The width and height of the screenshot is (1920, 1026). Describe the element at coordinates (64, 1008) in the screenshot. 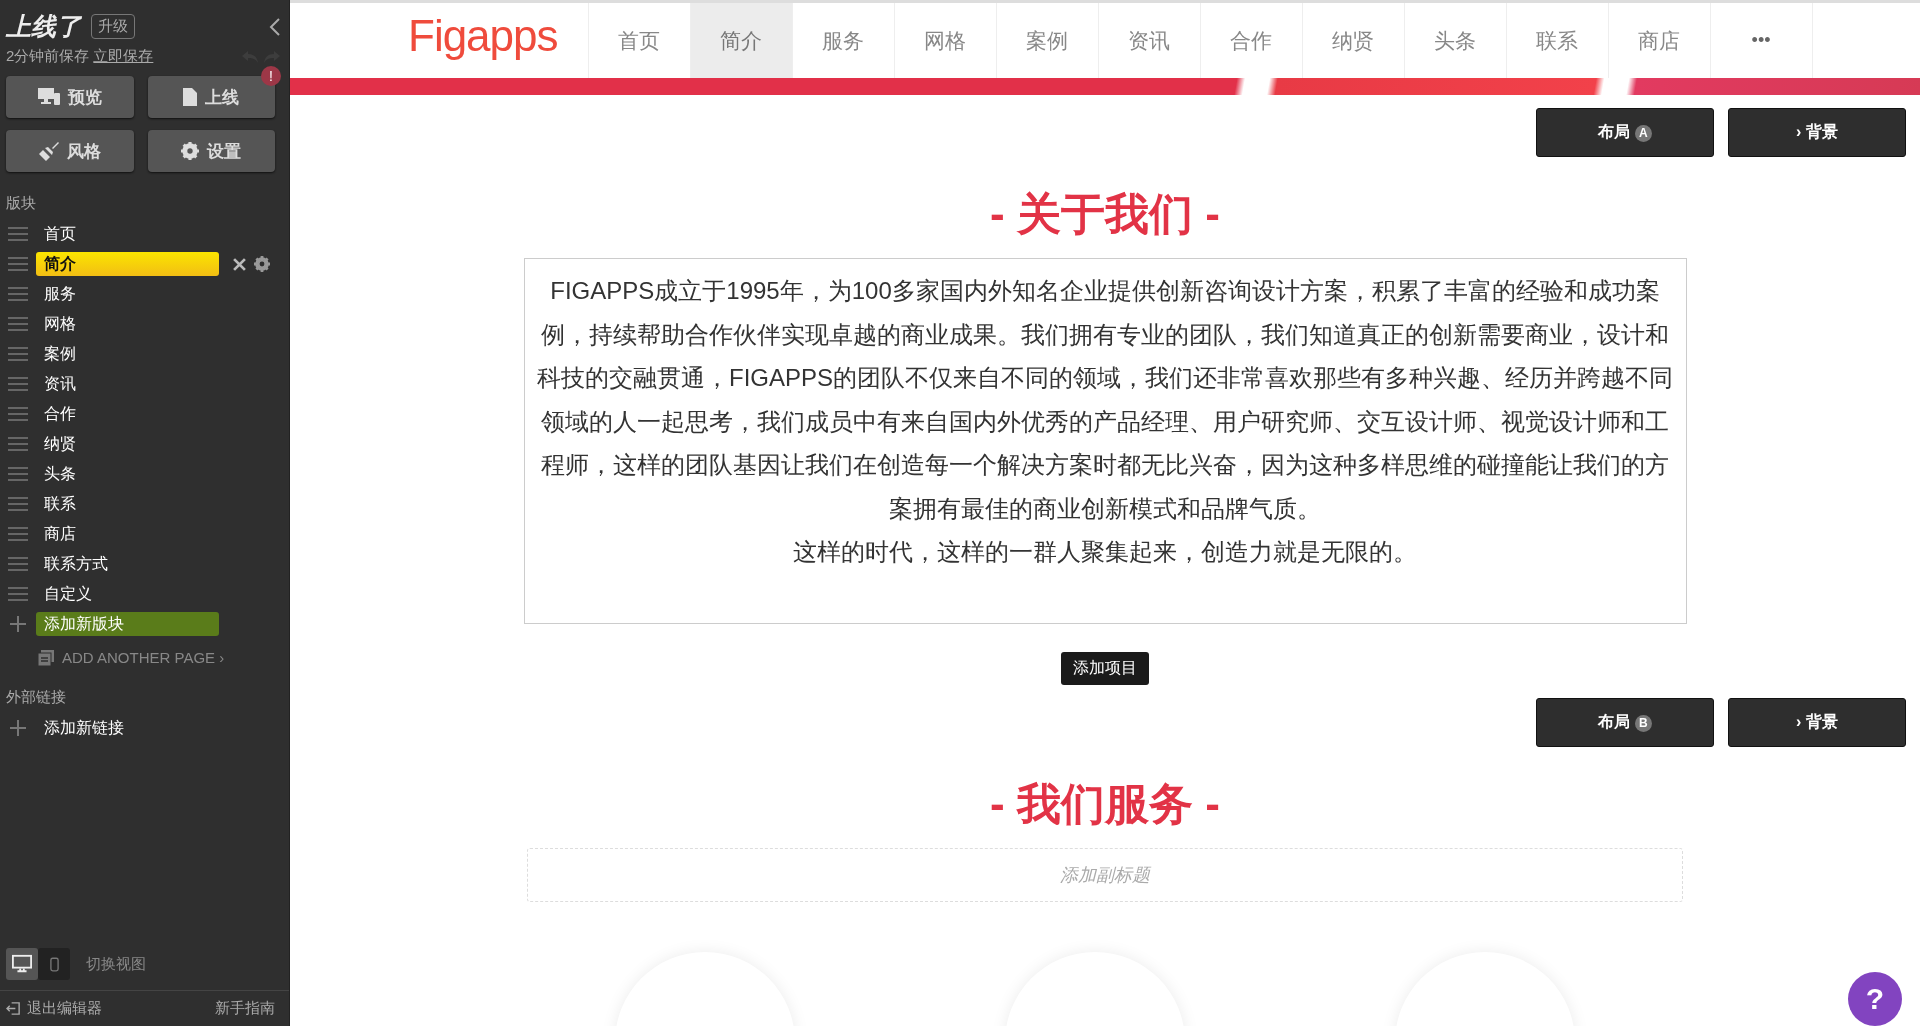

I see `exit-editor-link: 退出编辑器` at that location.